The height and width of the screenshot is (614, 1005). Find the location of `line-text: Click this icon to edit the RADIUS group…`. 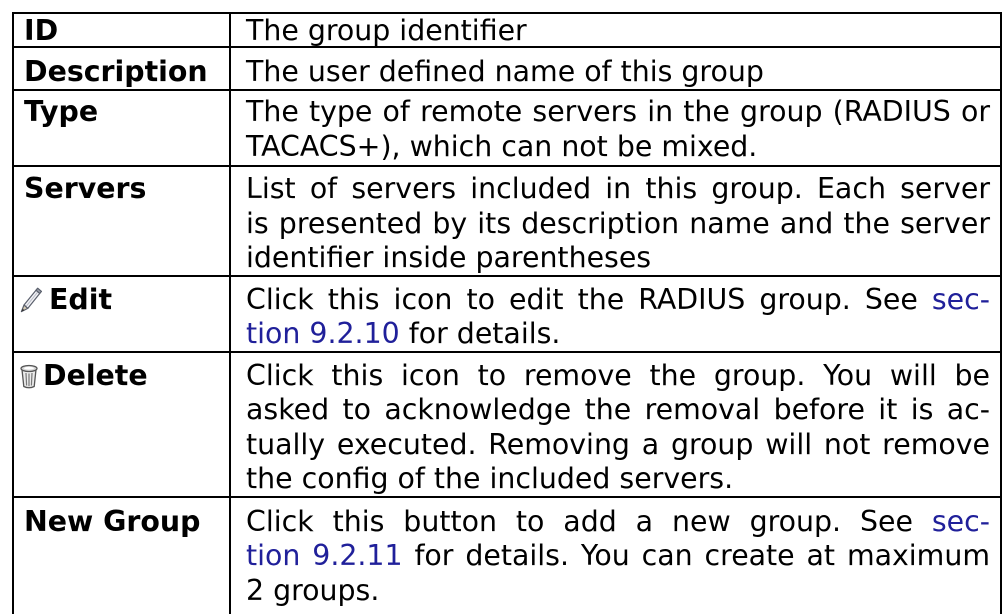

line-text: Click this icon to edit the RADIUS group… is located at coordinates (589, 299).